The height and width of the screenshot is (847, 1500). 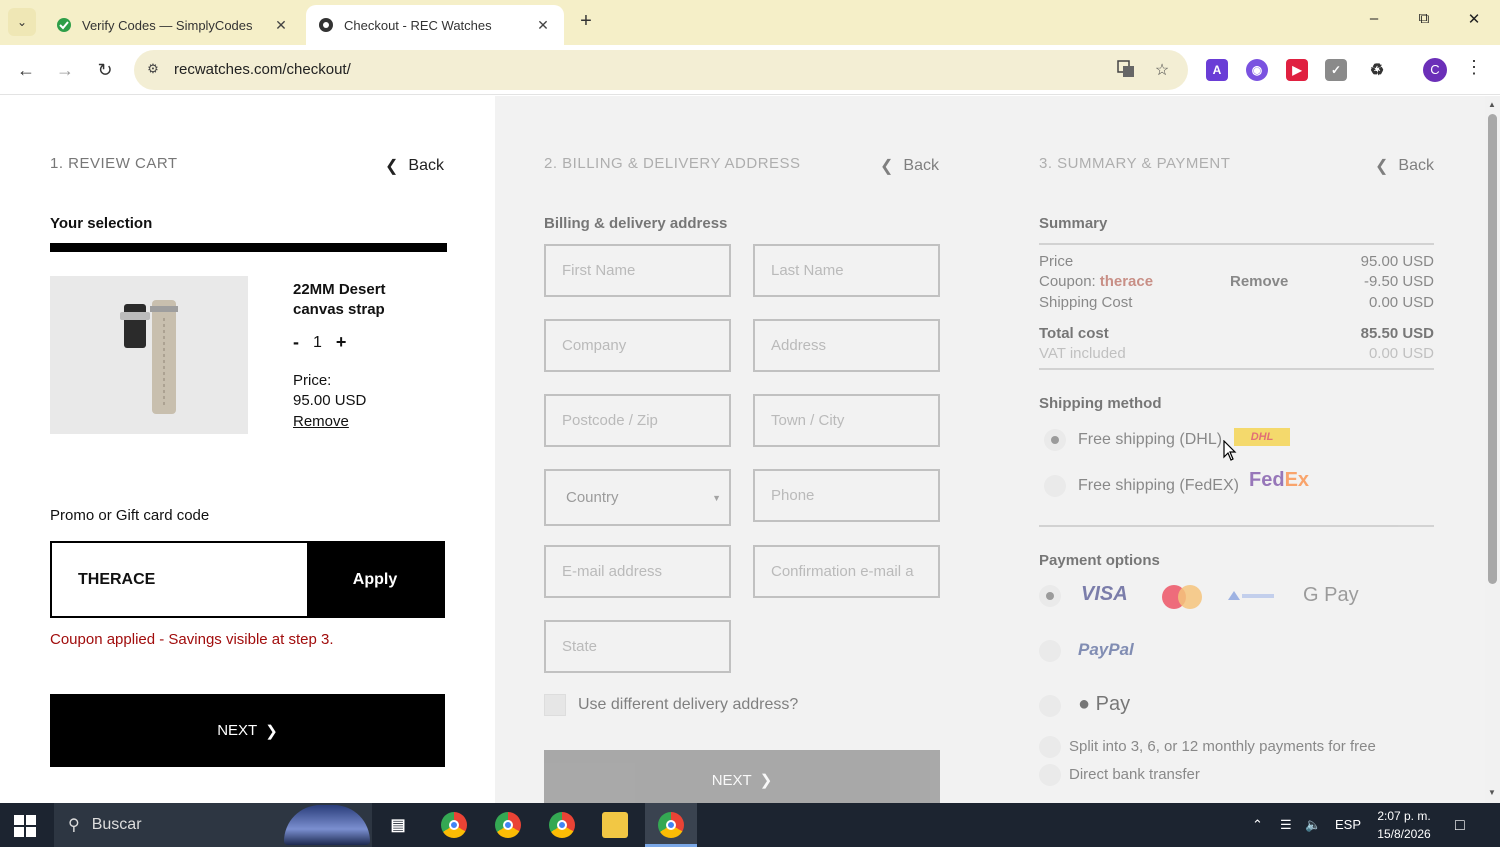 I want to click on company-field: Company, so click(x=637, y=345).